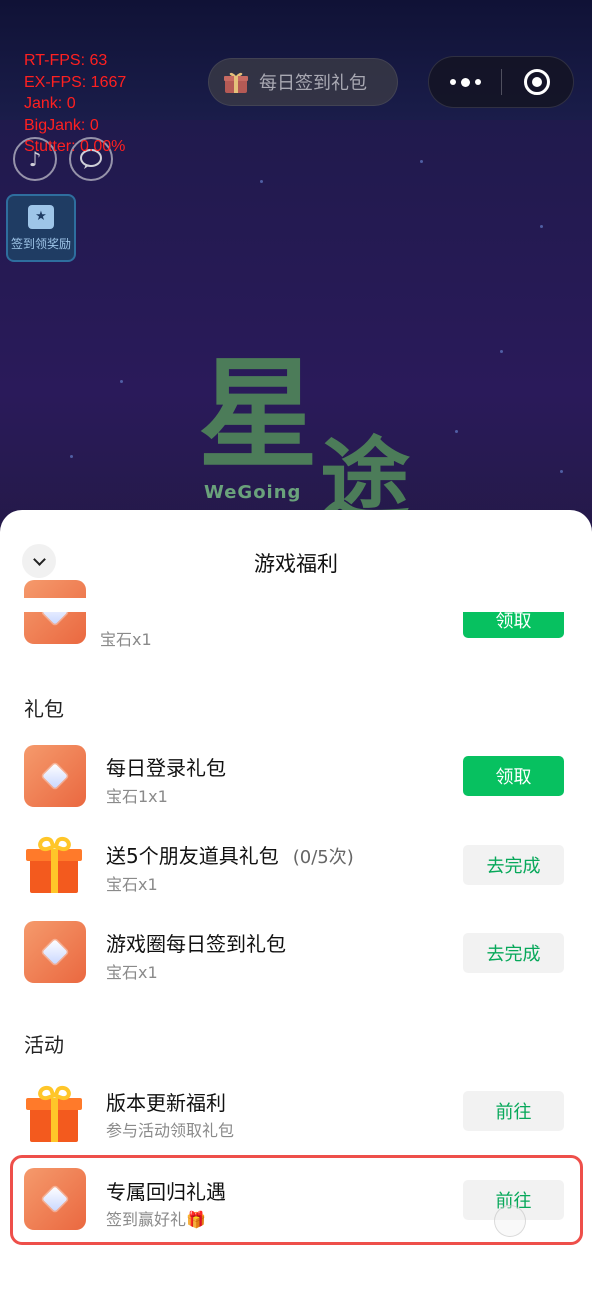 Image resolution: width=592 pixels, height=1292 pixels. I want to click on item-count: (0/5次), so click(323, 857).